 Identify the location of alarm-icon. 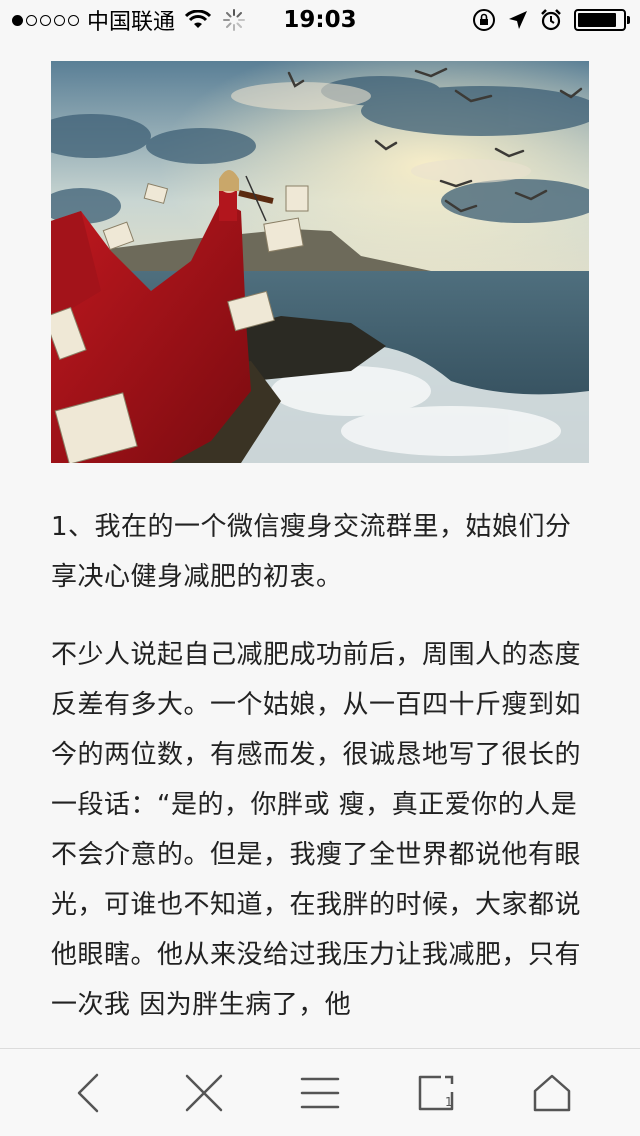
(551, 20).